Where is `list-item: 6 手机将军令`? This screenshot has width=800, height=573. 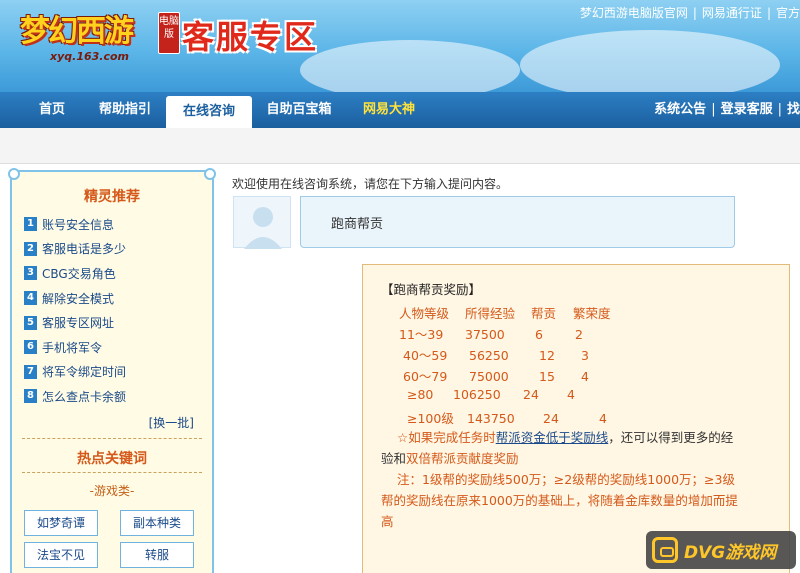 list-item: 6 手机将军令 is located at coordinates (114, 347).